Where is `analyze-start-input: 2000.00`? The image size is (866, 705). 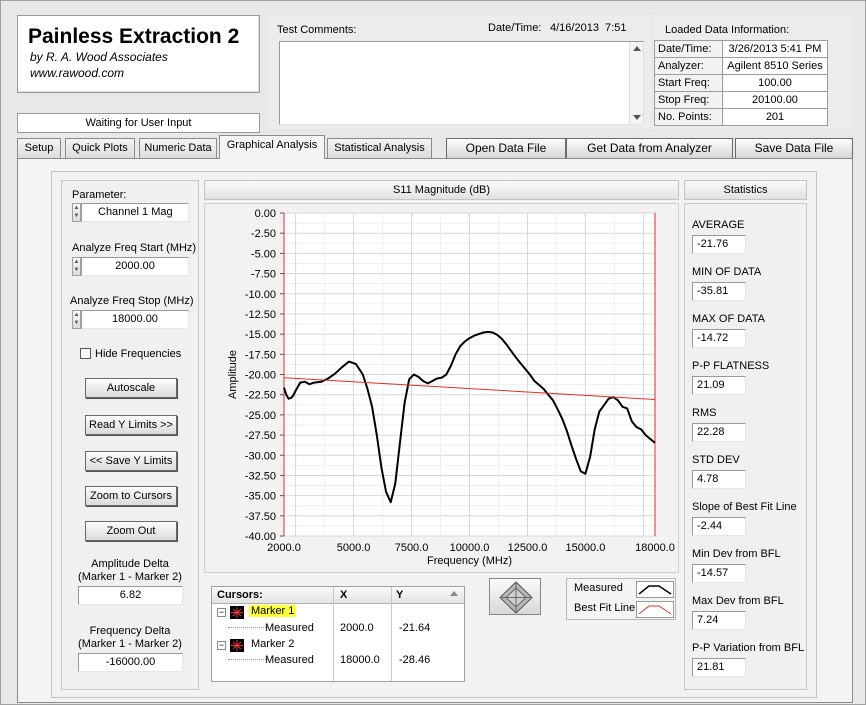
analyze-start-input: 2000.00 is located at coordinates (135, 266).